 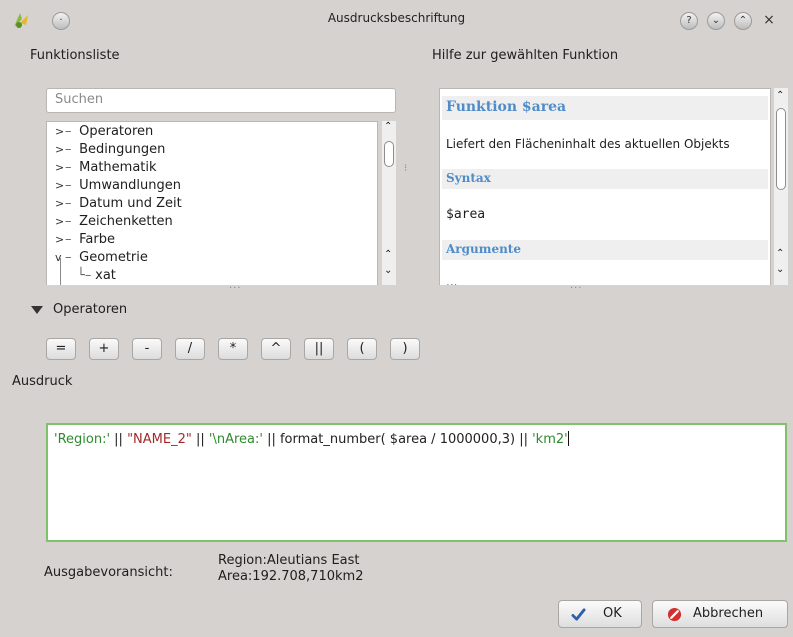 I want to click on tree-item-label: Umwandlungen, so click(x=130, y=185).